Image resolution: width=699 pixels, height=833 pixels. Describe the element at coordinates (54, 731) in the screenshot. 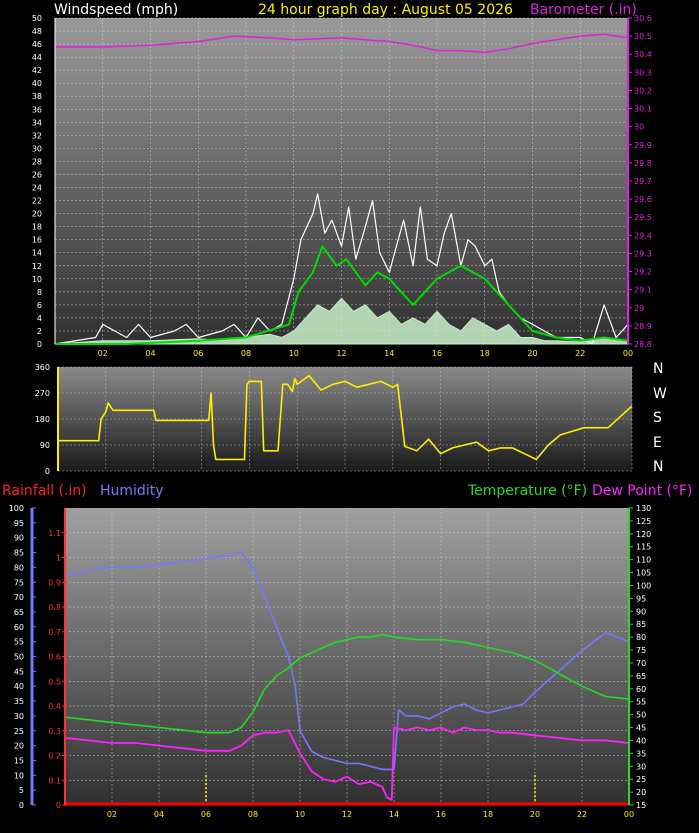

I see `rainfall-tick-label: 0.3` at that location.